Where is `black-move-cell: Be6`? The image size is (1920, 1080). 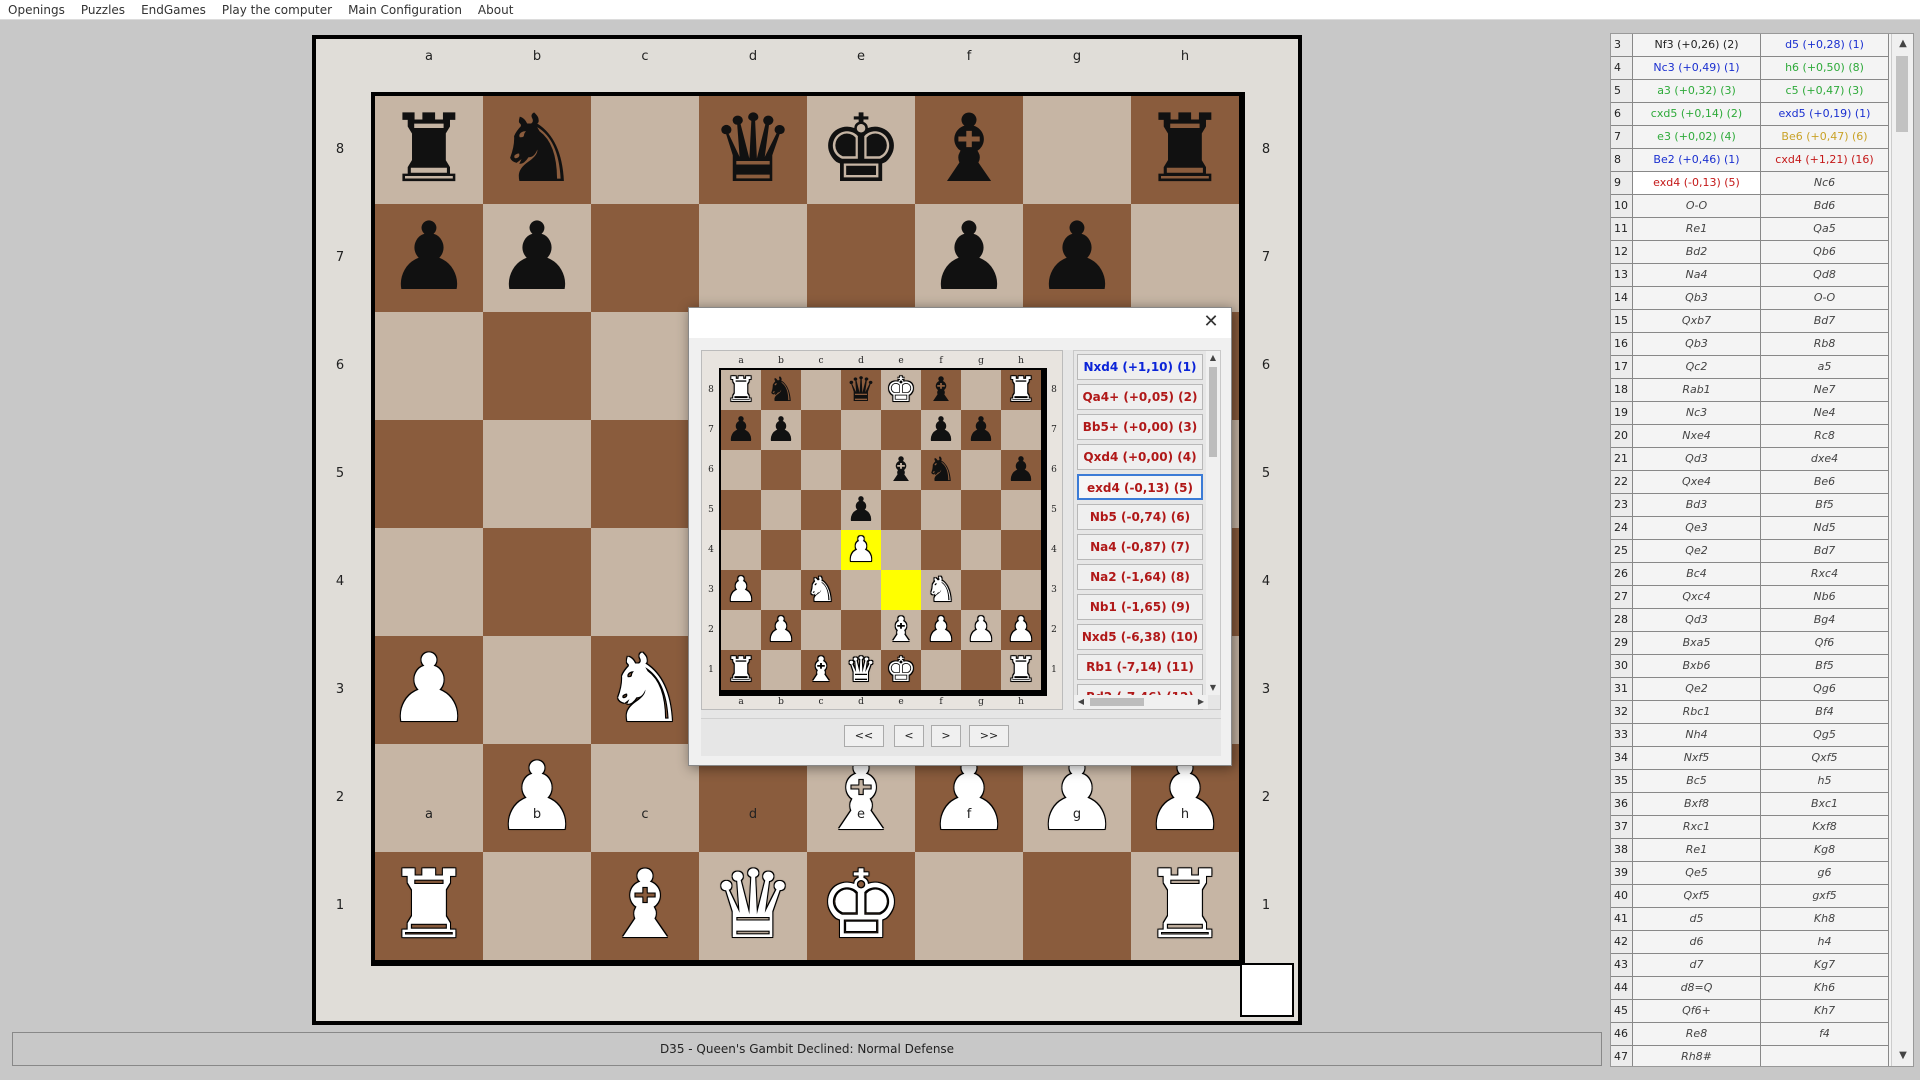 black-move-cell: Be6 is located at coordinates (1825, 482).